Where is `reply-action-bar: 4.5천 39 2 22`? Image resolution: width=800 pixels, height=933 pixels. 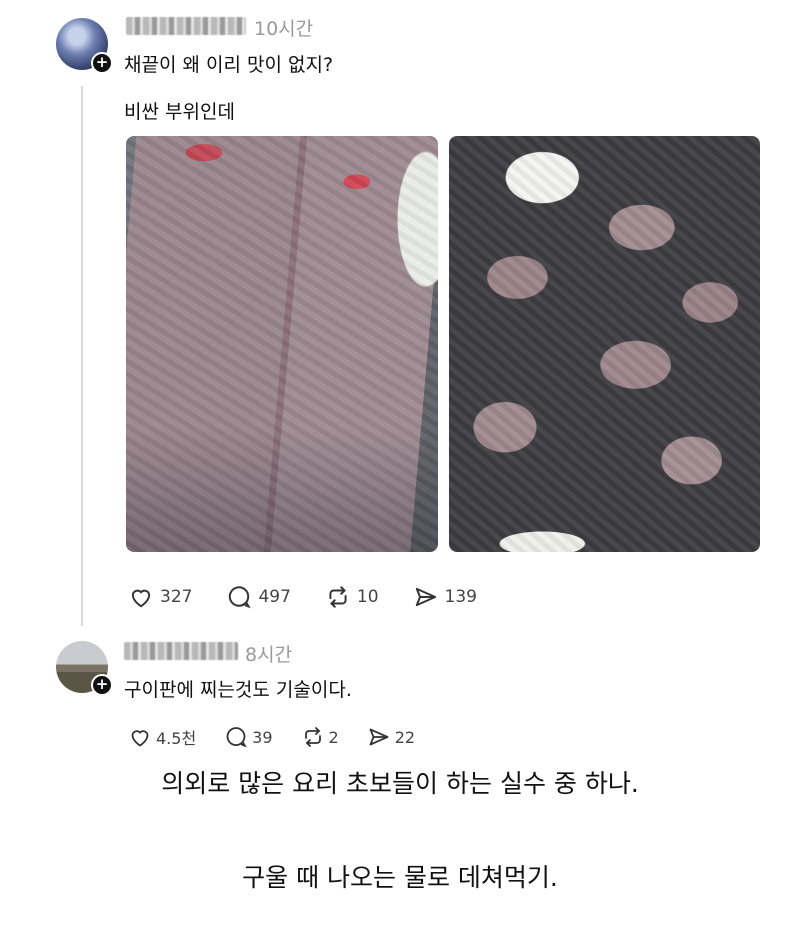 reply-action-bar: 4.5천 39 2 22 is located at coordinates (285, 737).